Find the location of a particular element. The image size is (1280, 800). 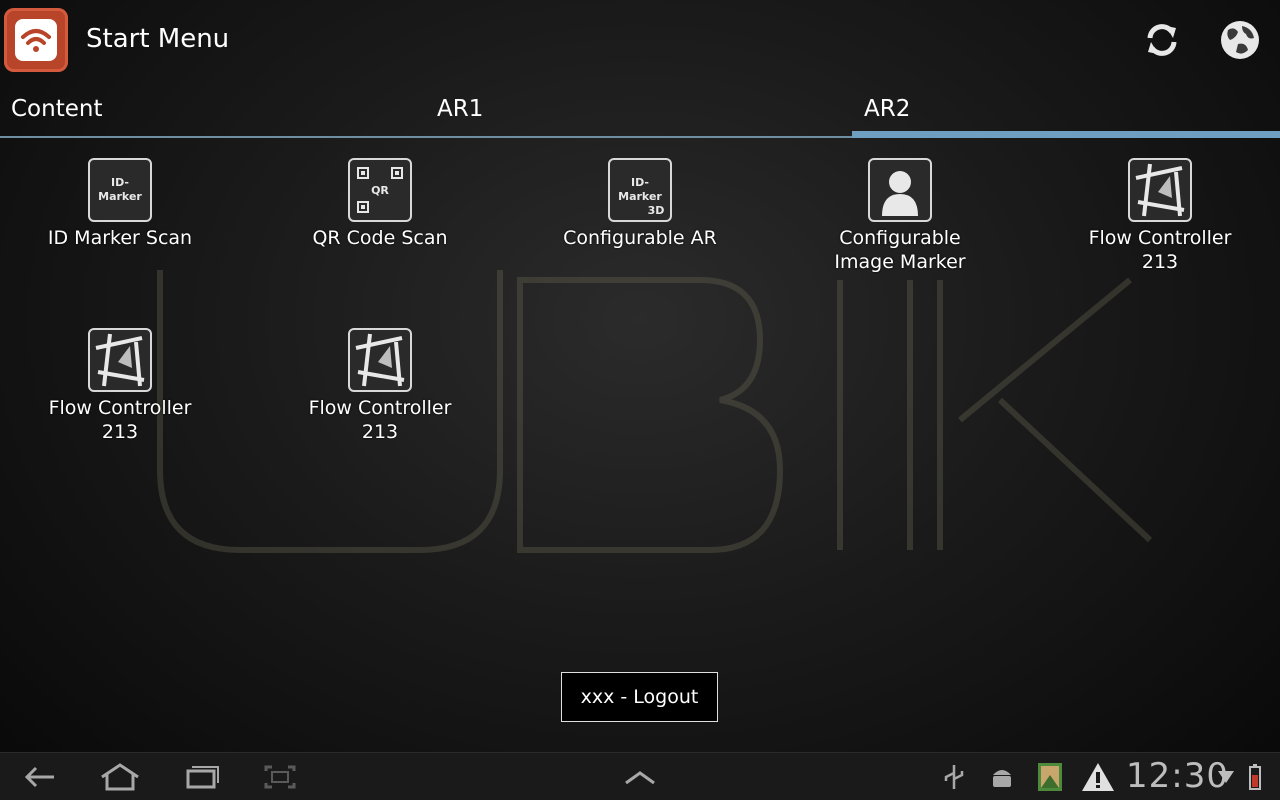

recent-apps-icon is located at coordinates (202, 777).